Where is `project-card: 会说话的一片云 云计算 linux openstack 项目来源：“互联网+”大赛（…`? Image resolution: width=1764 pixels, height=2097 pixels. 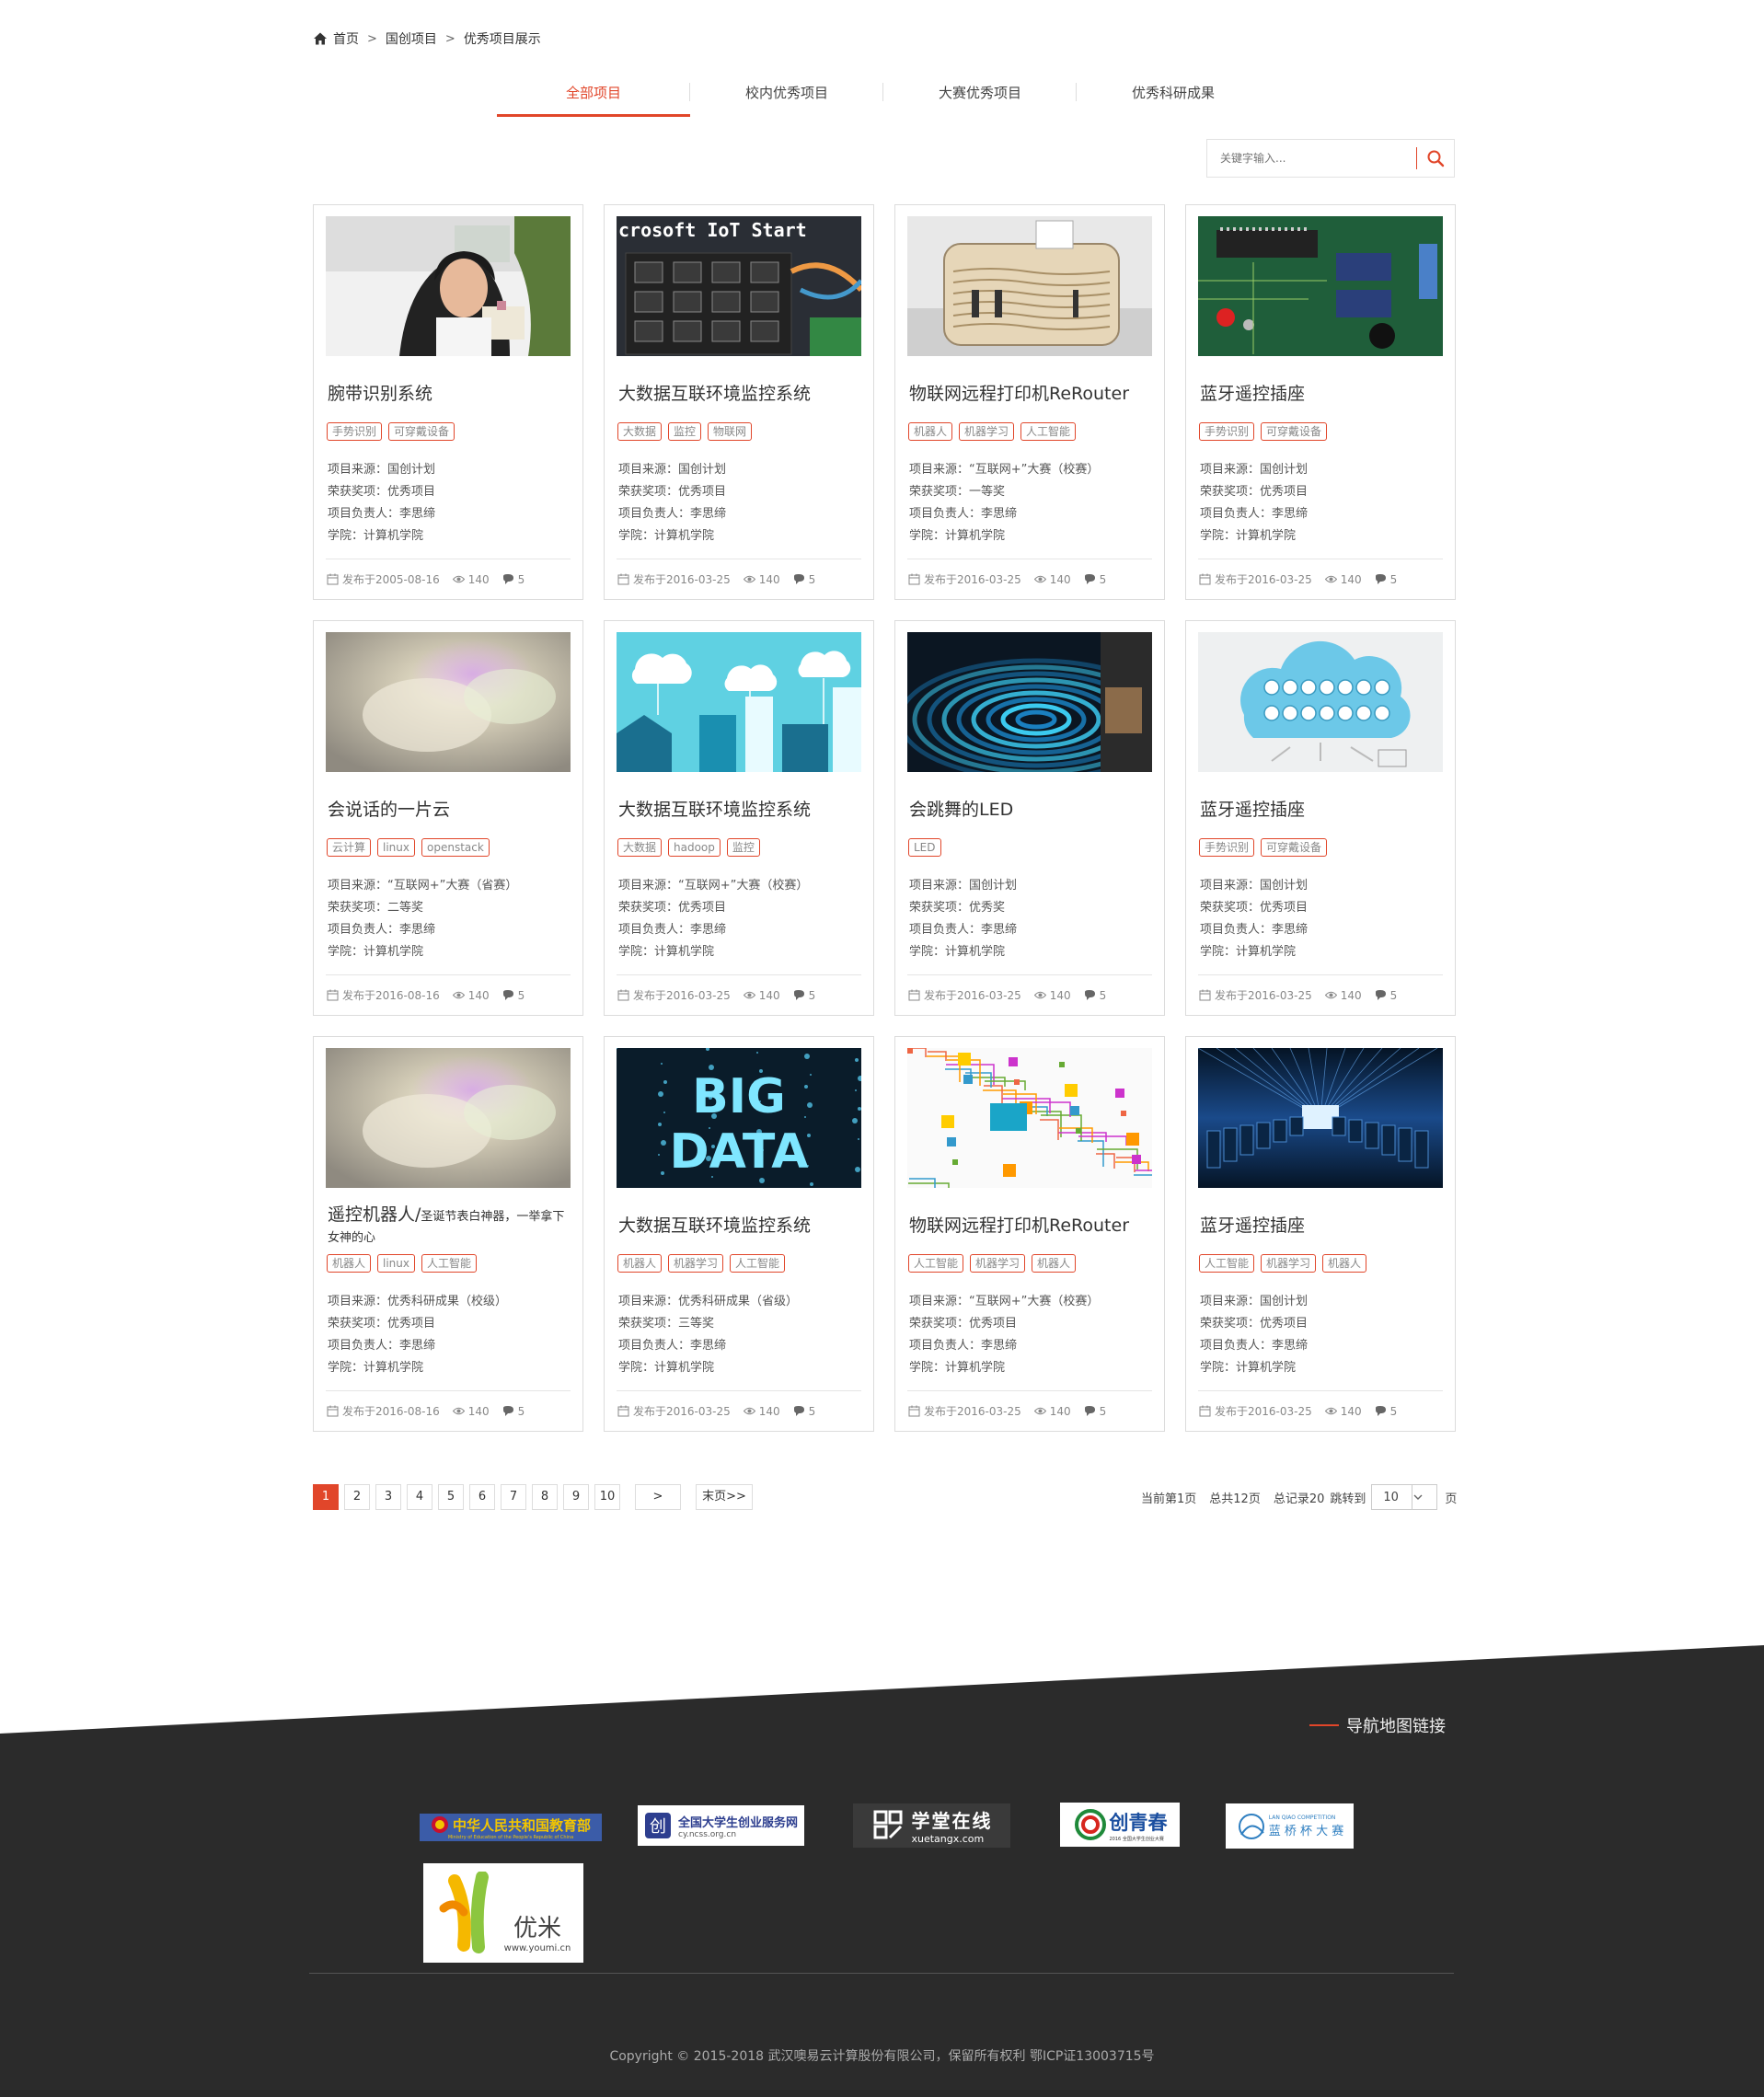
project-card: 会说话的一片云 云计算 linux openstack 项目来源：“互联网+”大赛（… is located at coordinates (448, 818).